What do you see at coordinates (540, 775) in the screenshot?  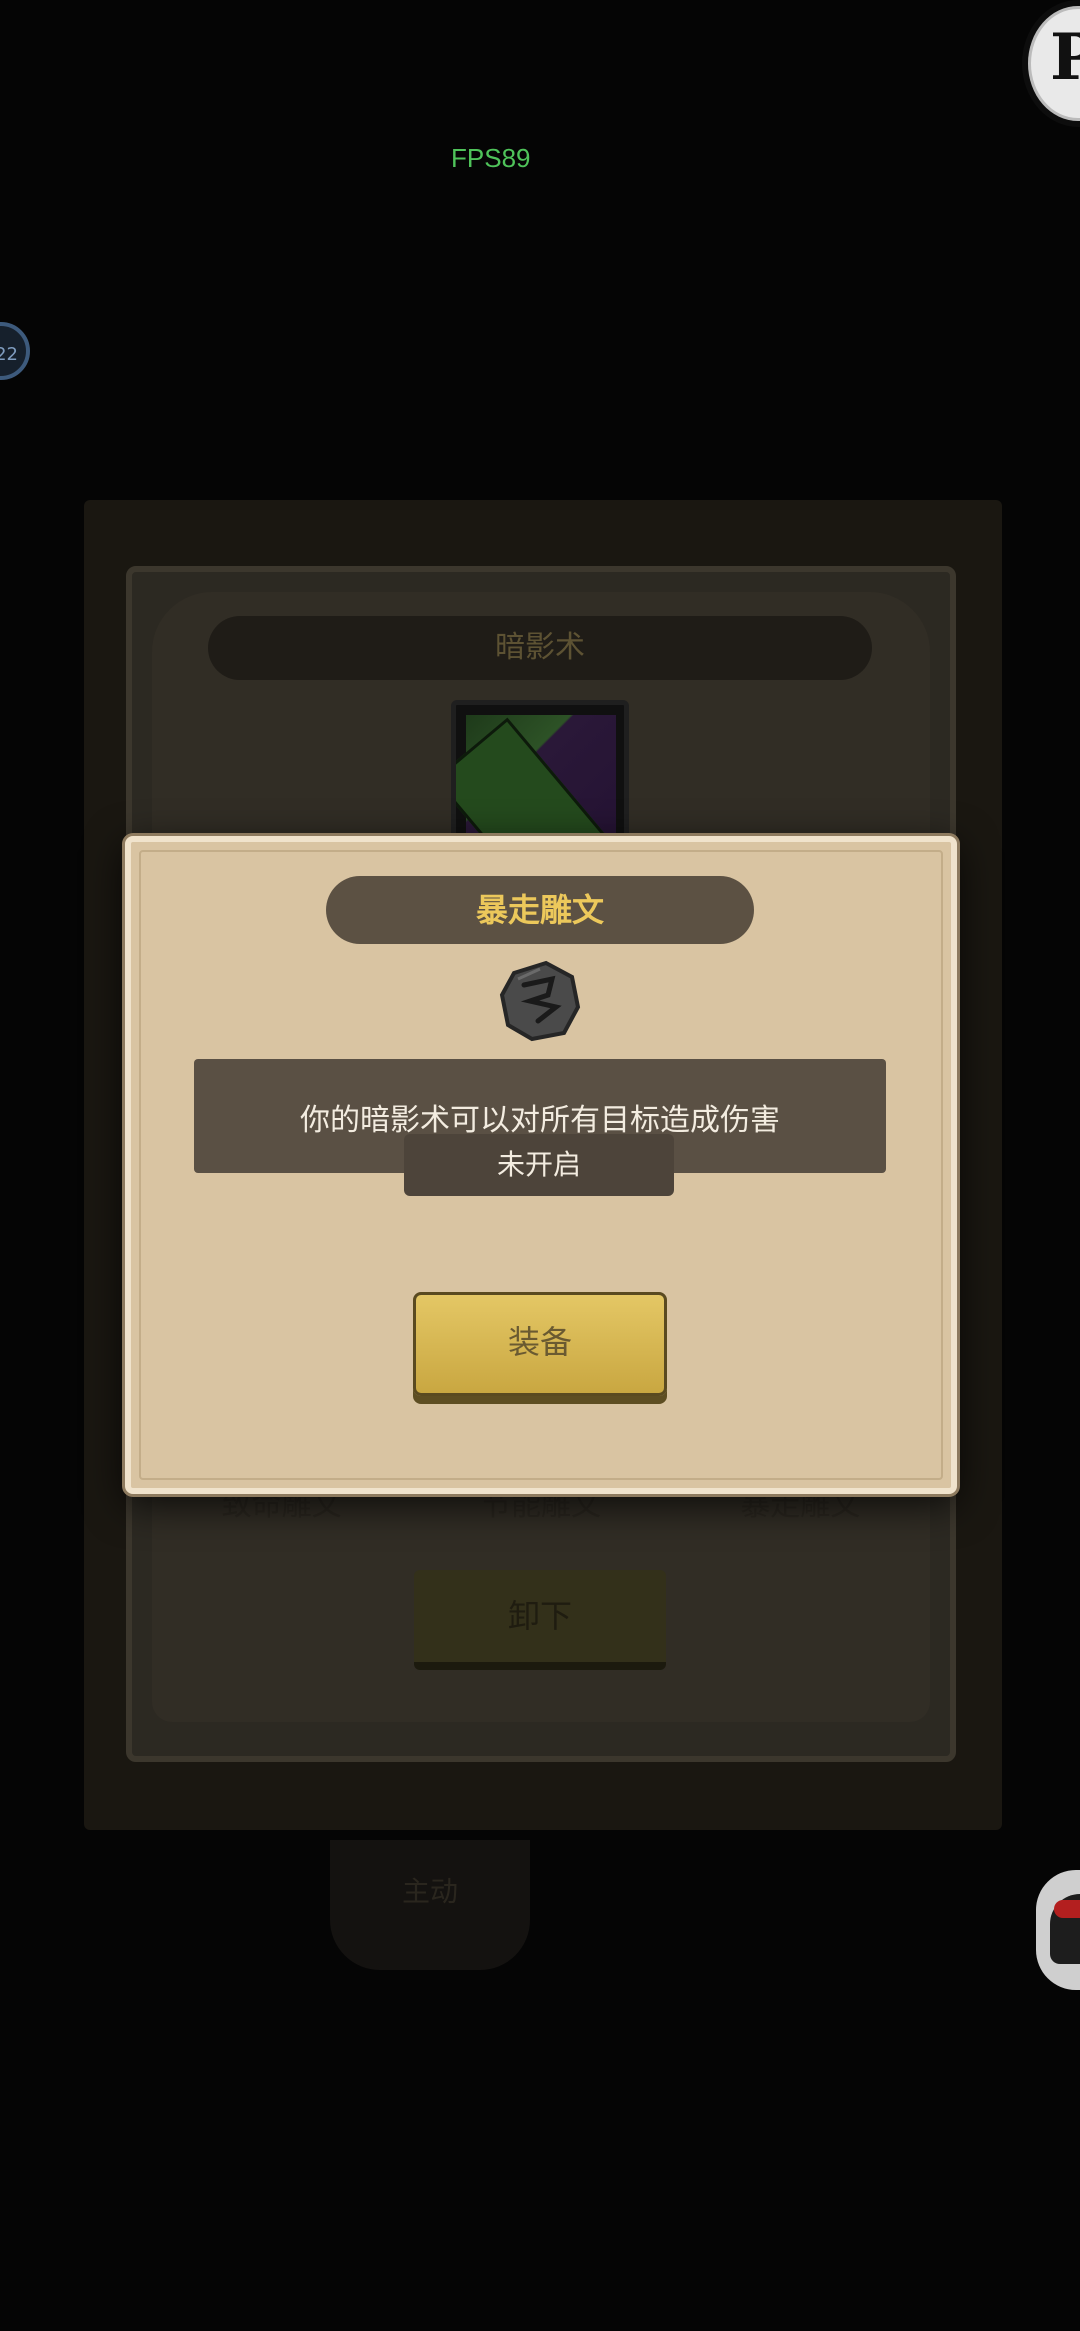 I see `shadow-skill-icon` at bounding box center [540, 775].